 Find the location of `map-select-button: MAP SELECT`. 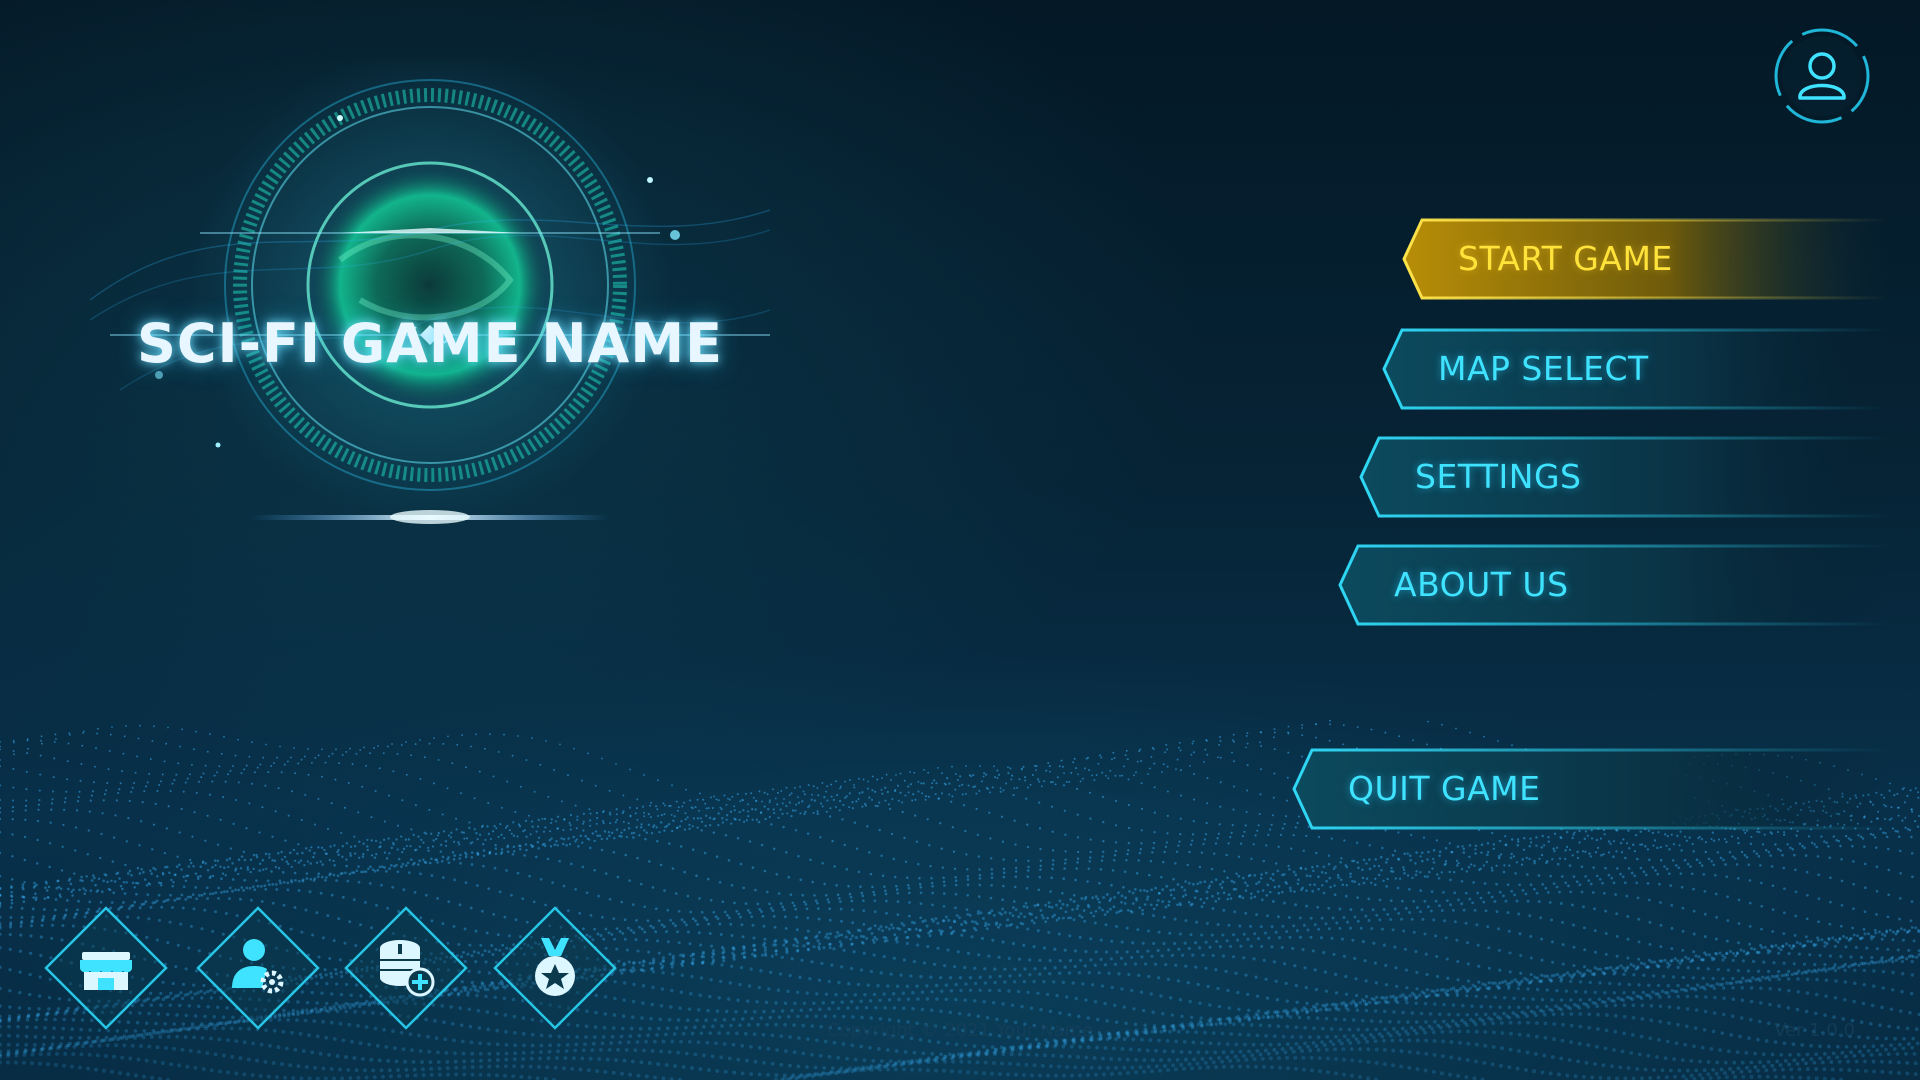

map-select-button: MAP SELECT is located at coordinates (1635, 369).